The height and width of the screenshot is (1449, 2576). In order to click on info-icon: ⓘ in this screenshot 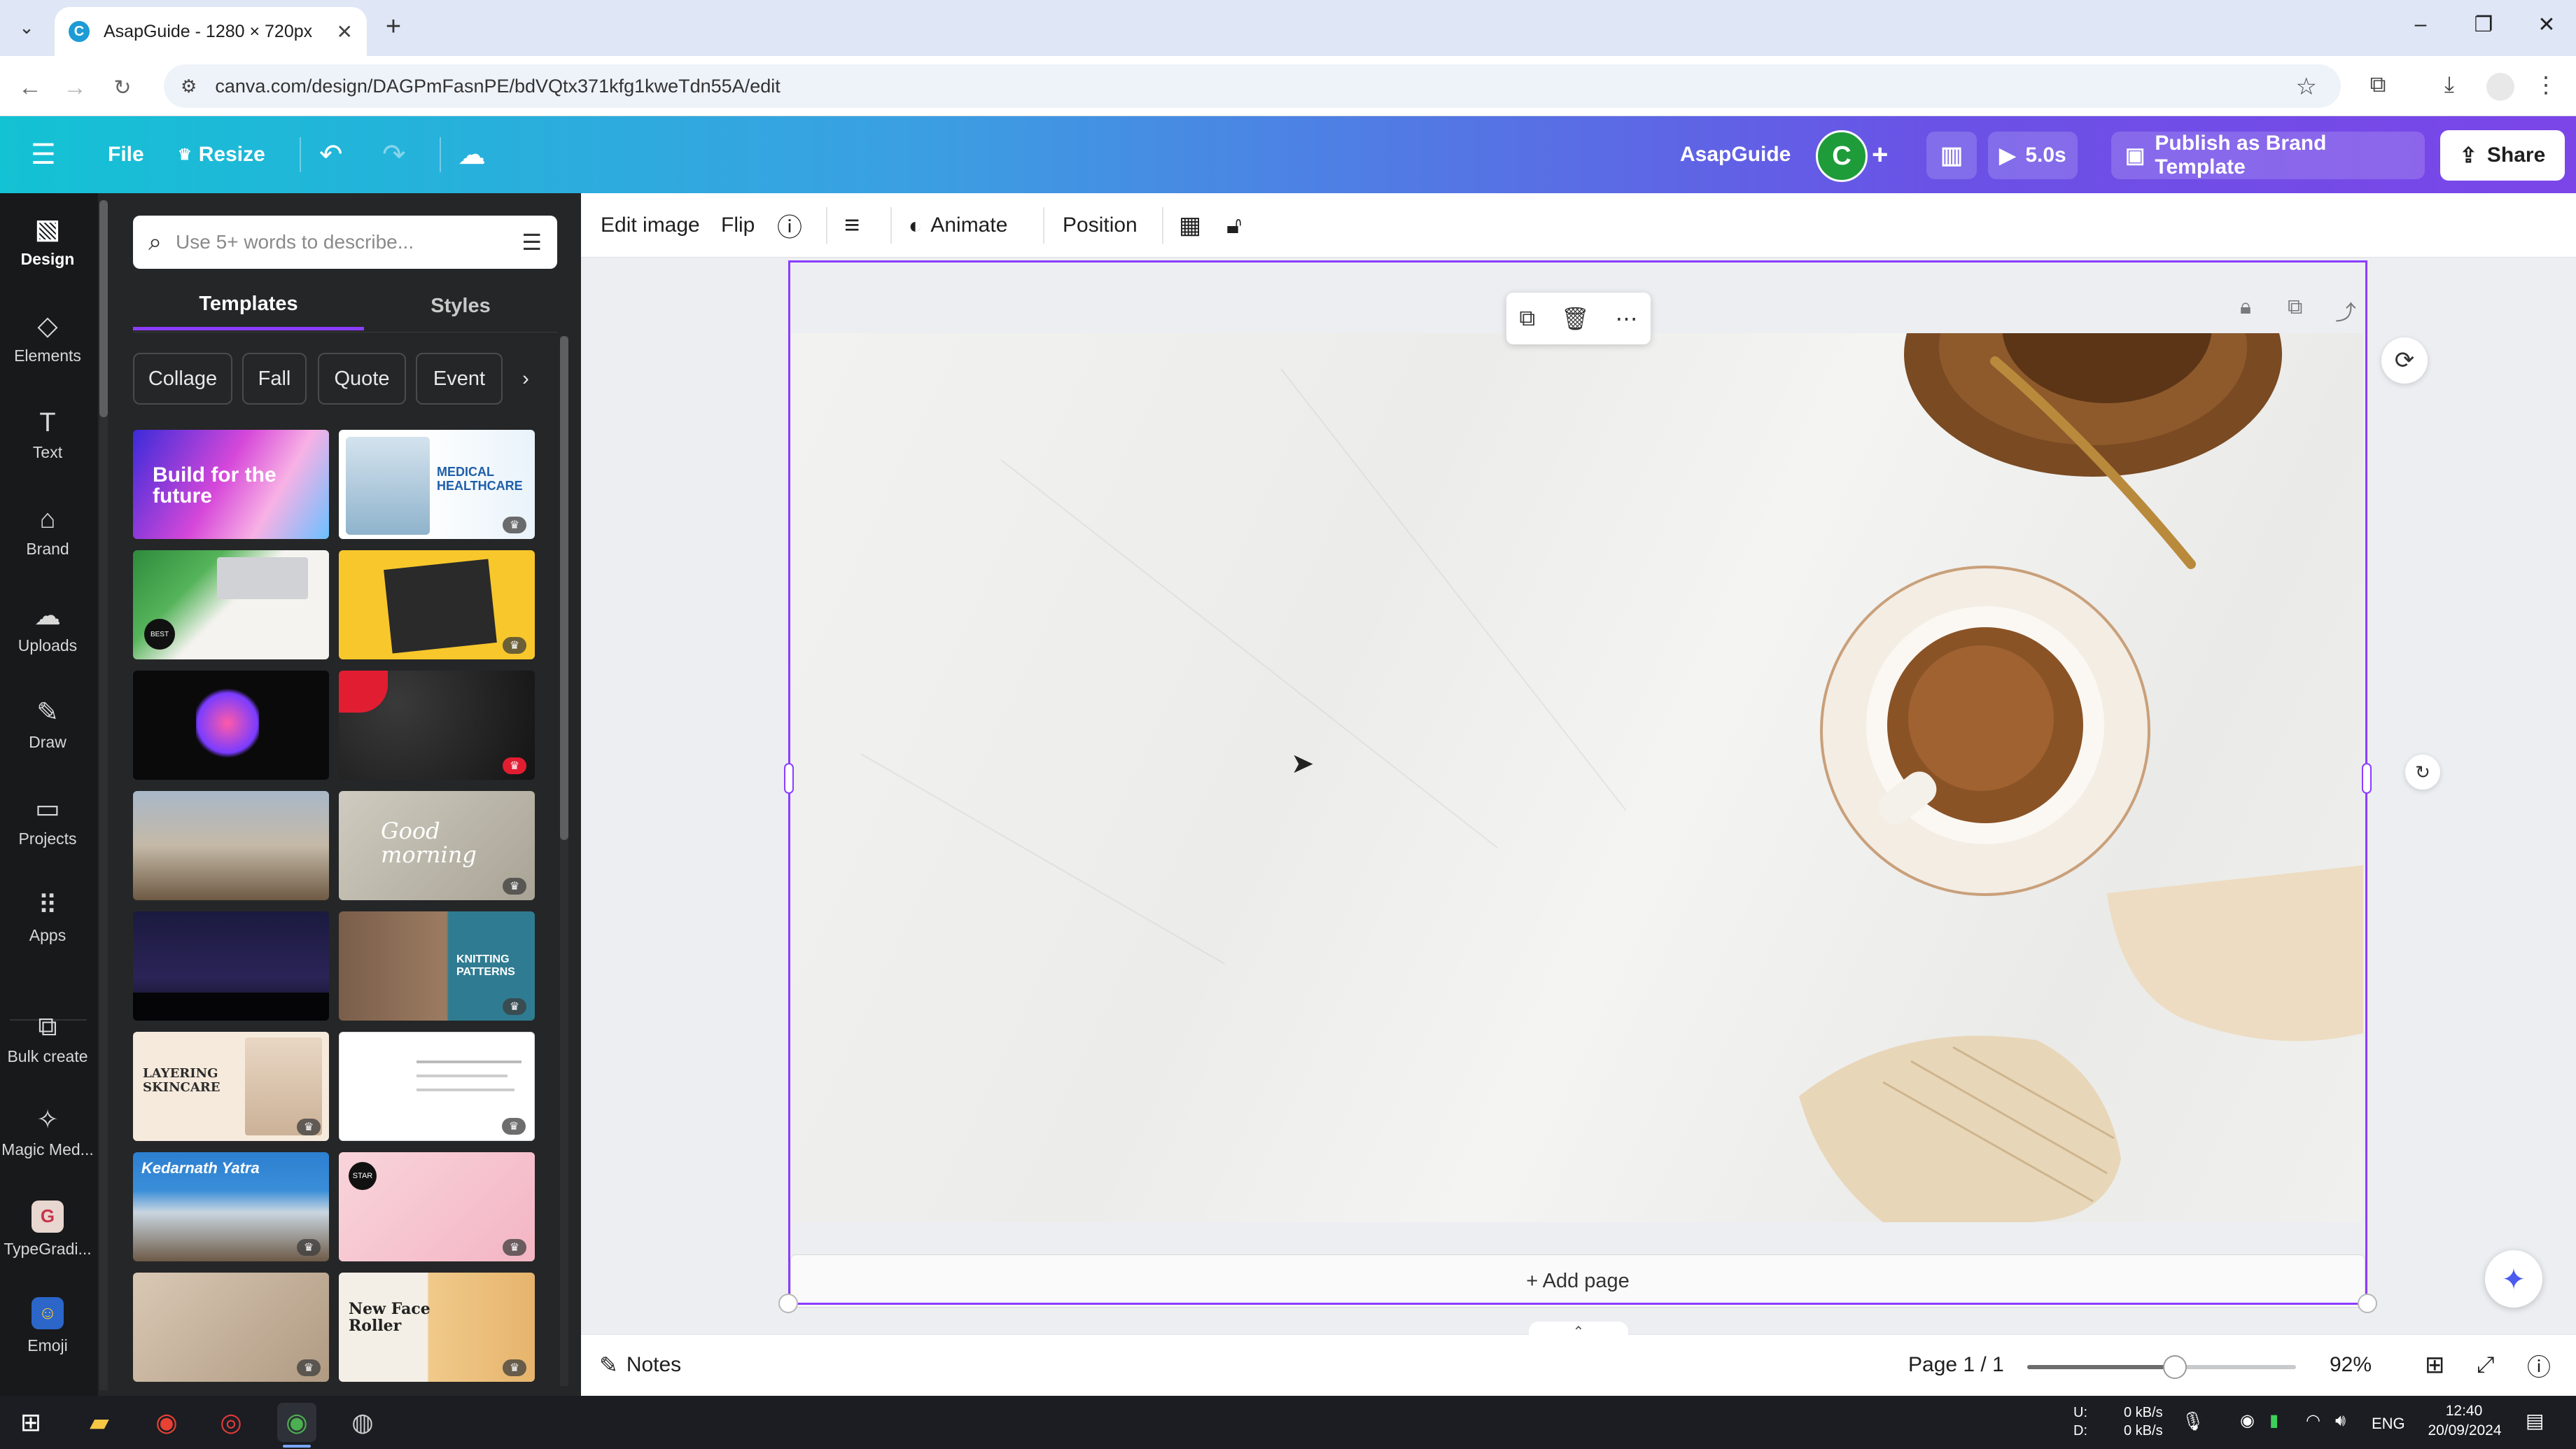, I will do `click(789, 225)`.